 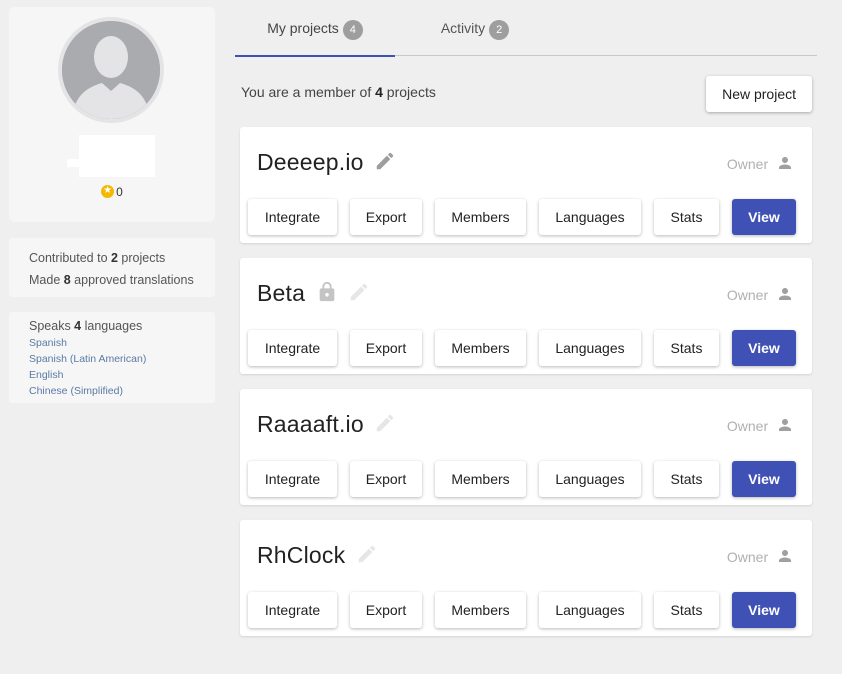 I want to click on tab-bar: My projects 4 Activity 2, so click(x=526, y=28).